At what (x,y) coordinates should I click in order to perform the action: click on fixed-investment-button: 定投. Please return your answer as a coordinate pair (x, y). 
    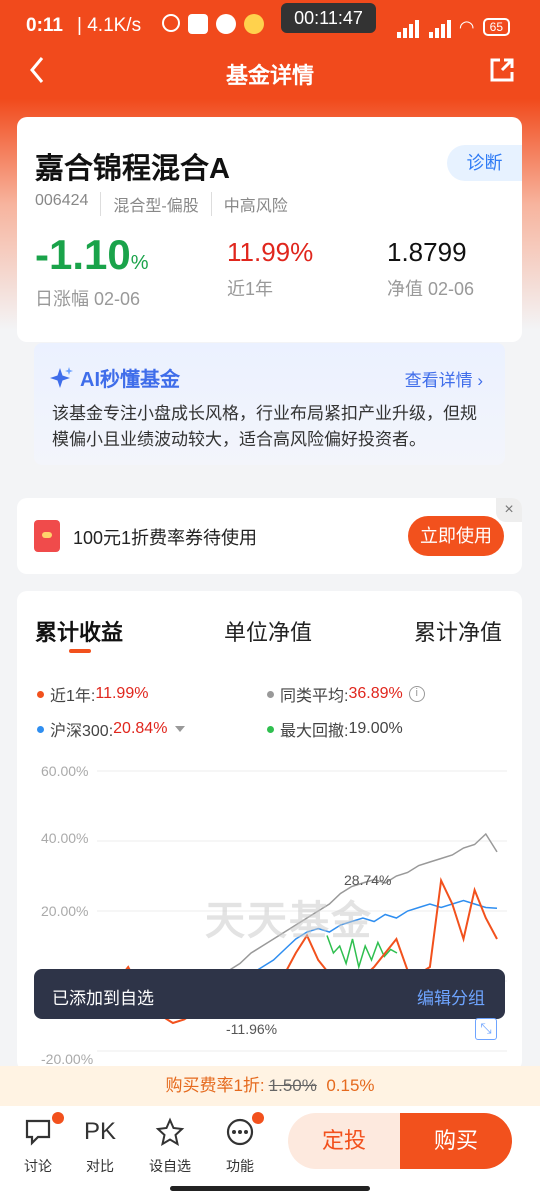
    Looking at the image, I should click on (344, 1141).